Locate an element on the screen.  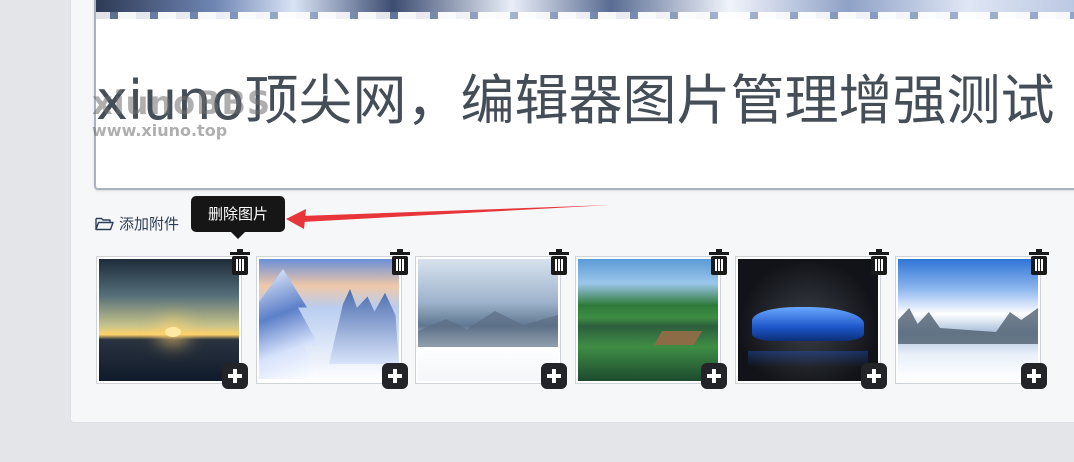
add-attachment-link: 添加附件 is located at coordinates (137, 223).